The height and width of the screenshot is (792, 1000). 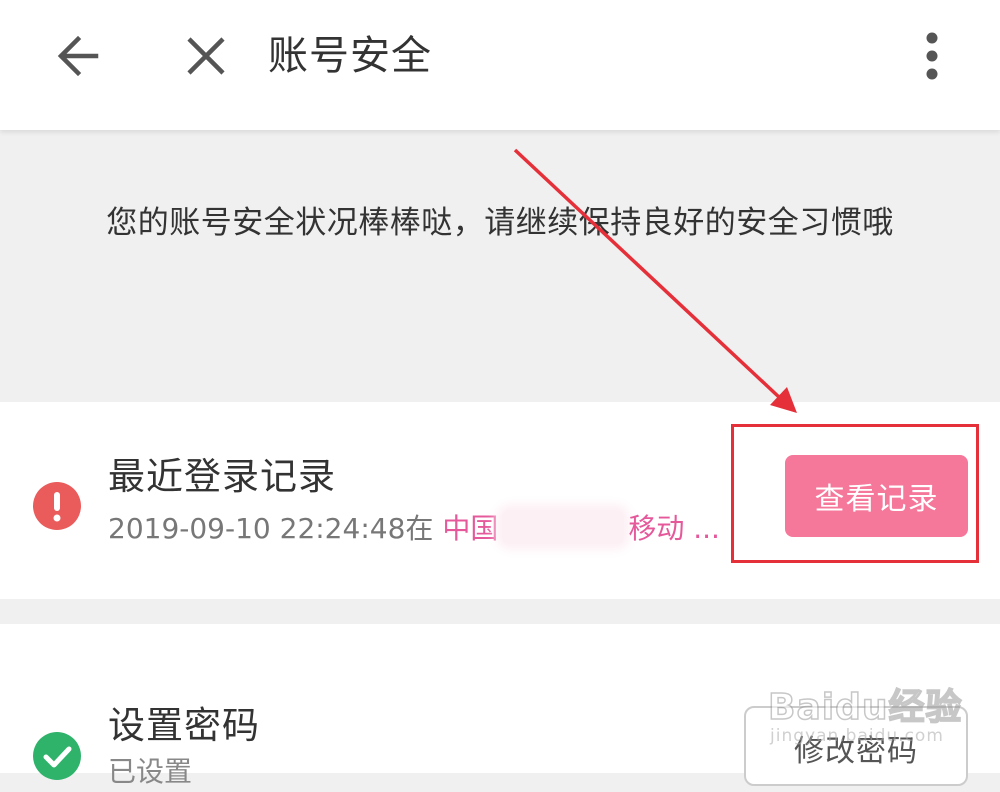 I want to click on login-record-title: 最近登录记录, so click(x=222, y=476).